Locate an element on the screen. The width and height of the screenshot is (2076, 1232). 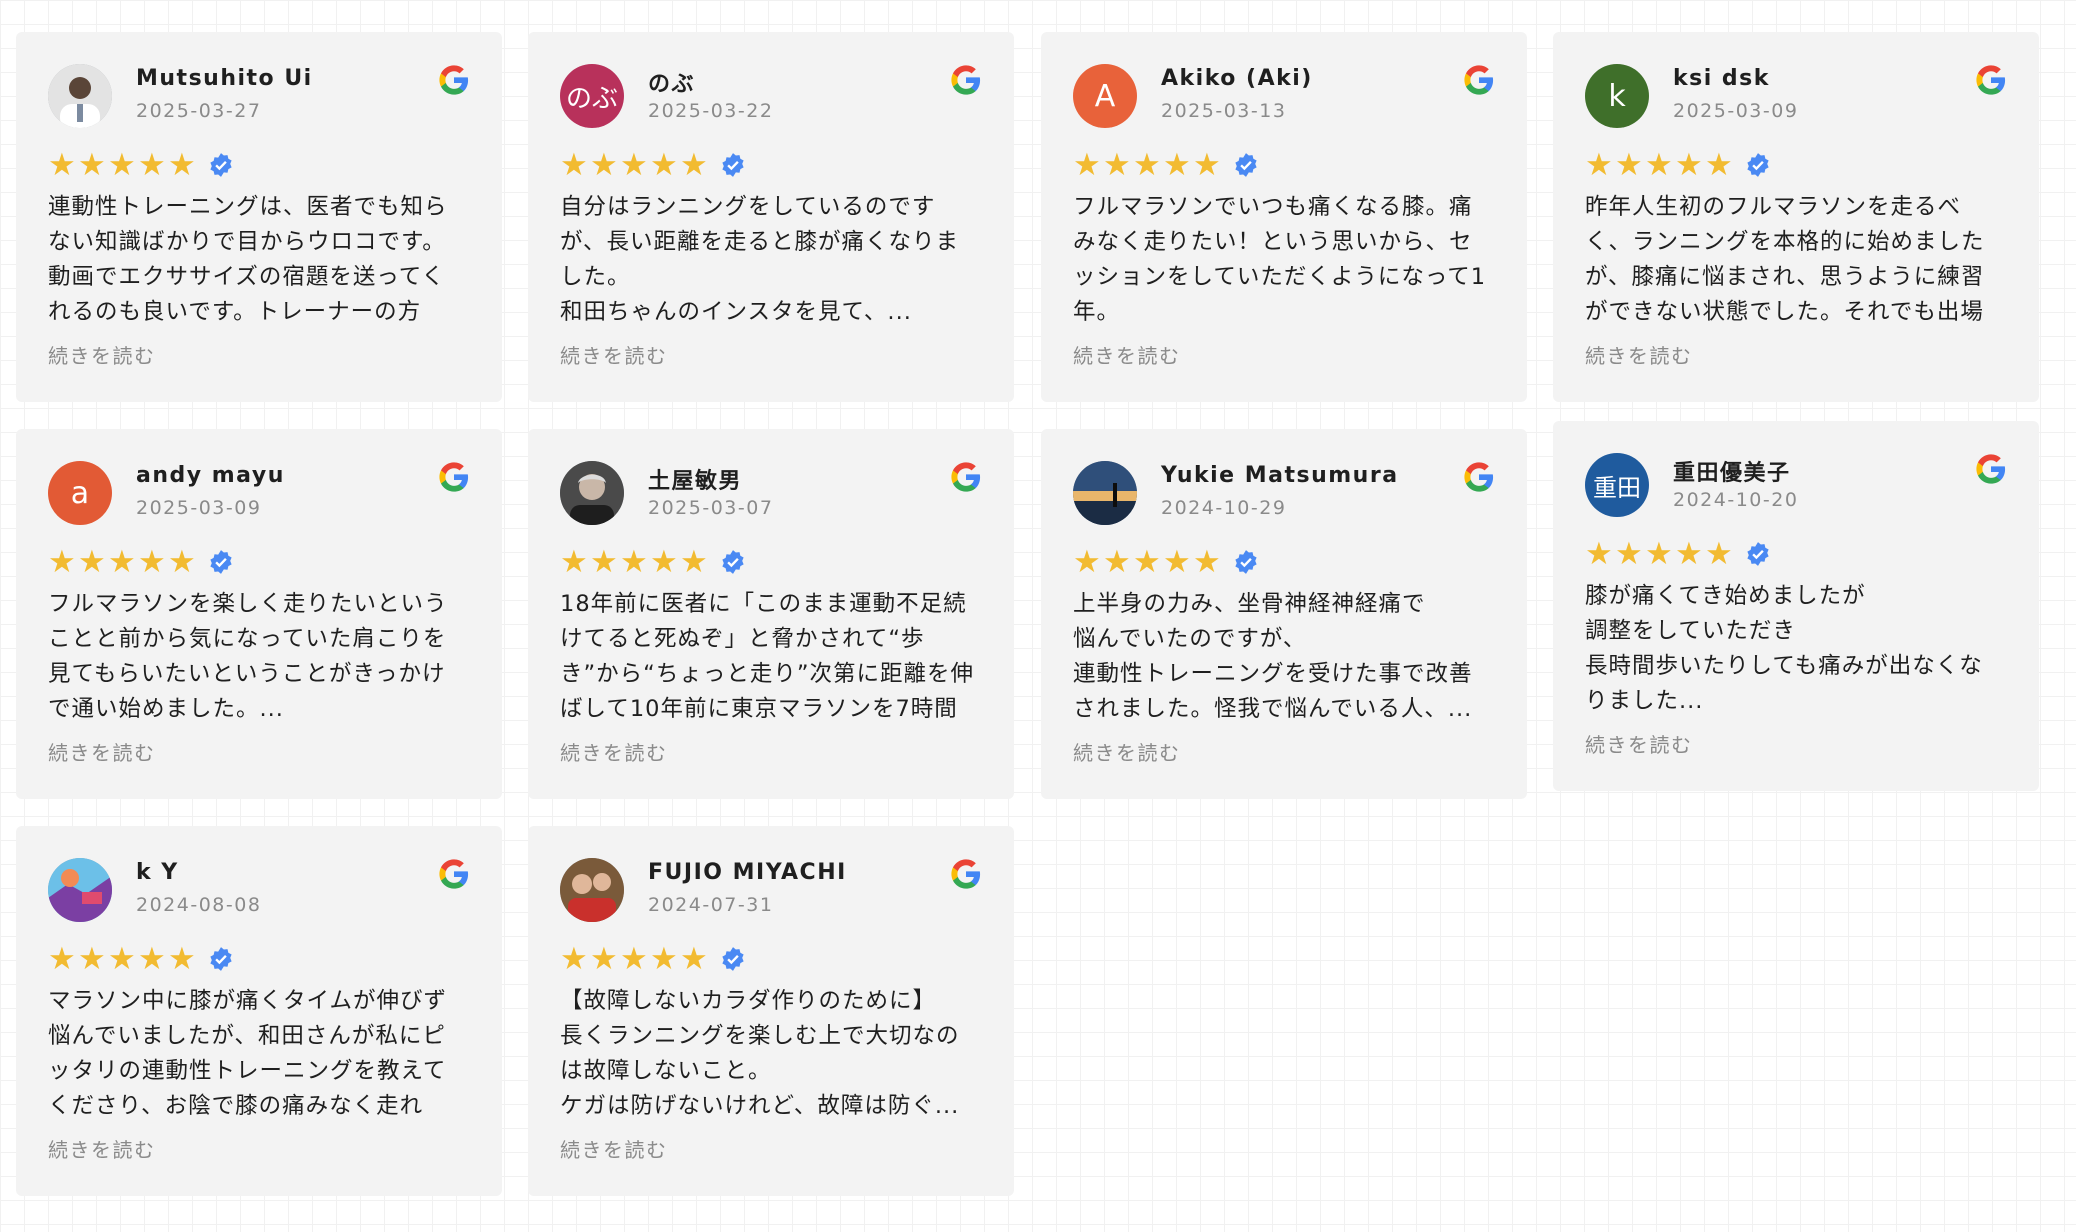
avatar-initial: a is located at coordinates (80, 493).